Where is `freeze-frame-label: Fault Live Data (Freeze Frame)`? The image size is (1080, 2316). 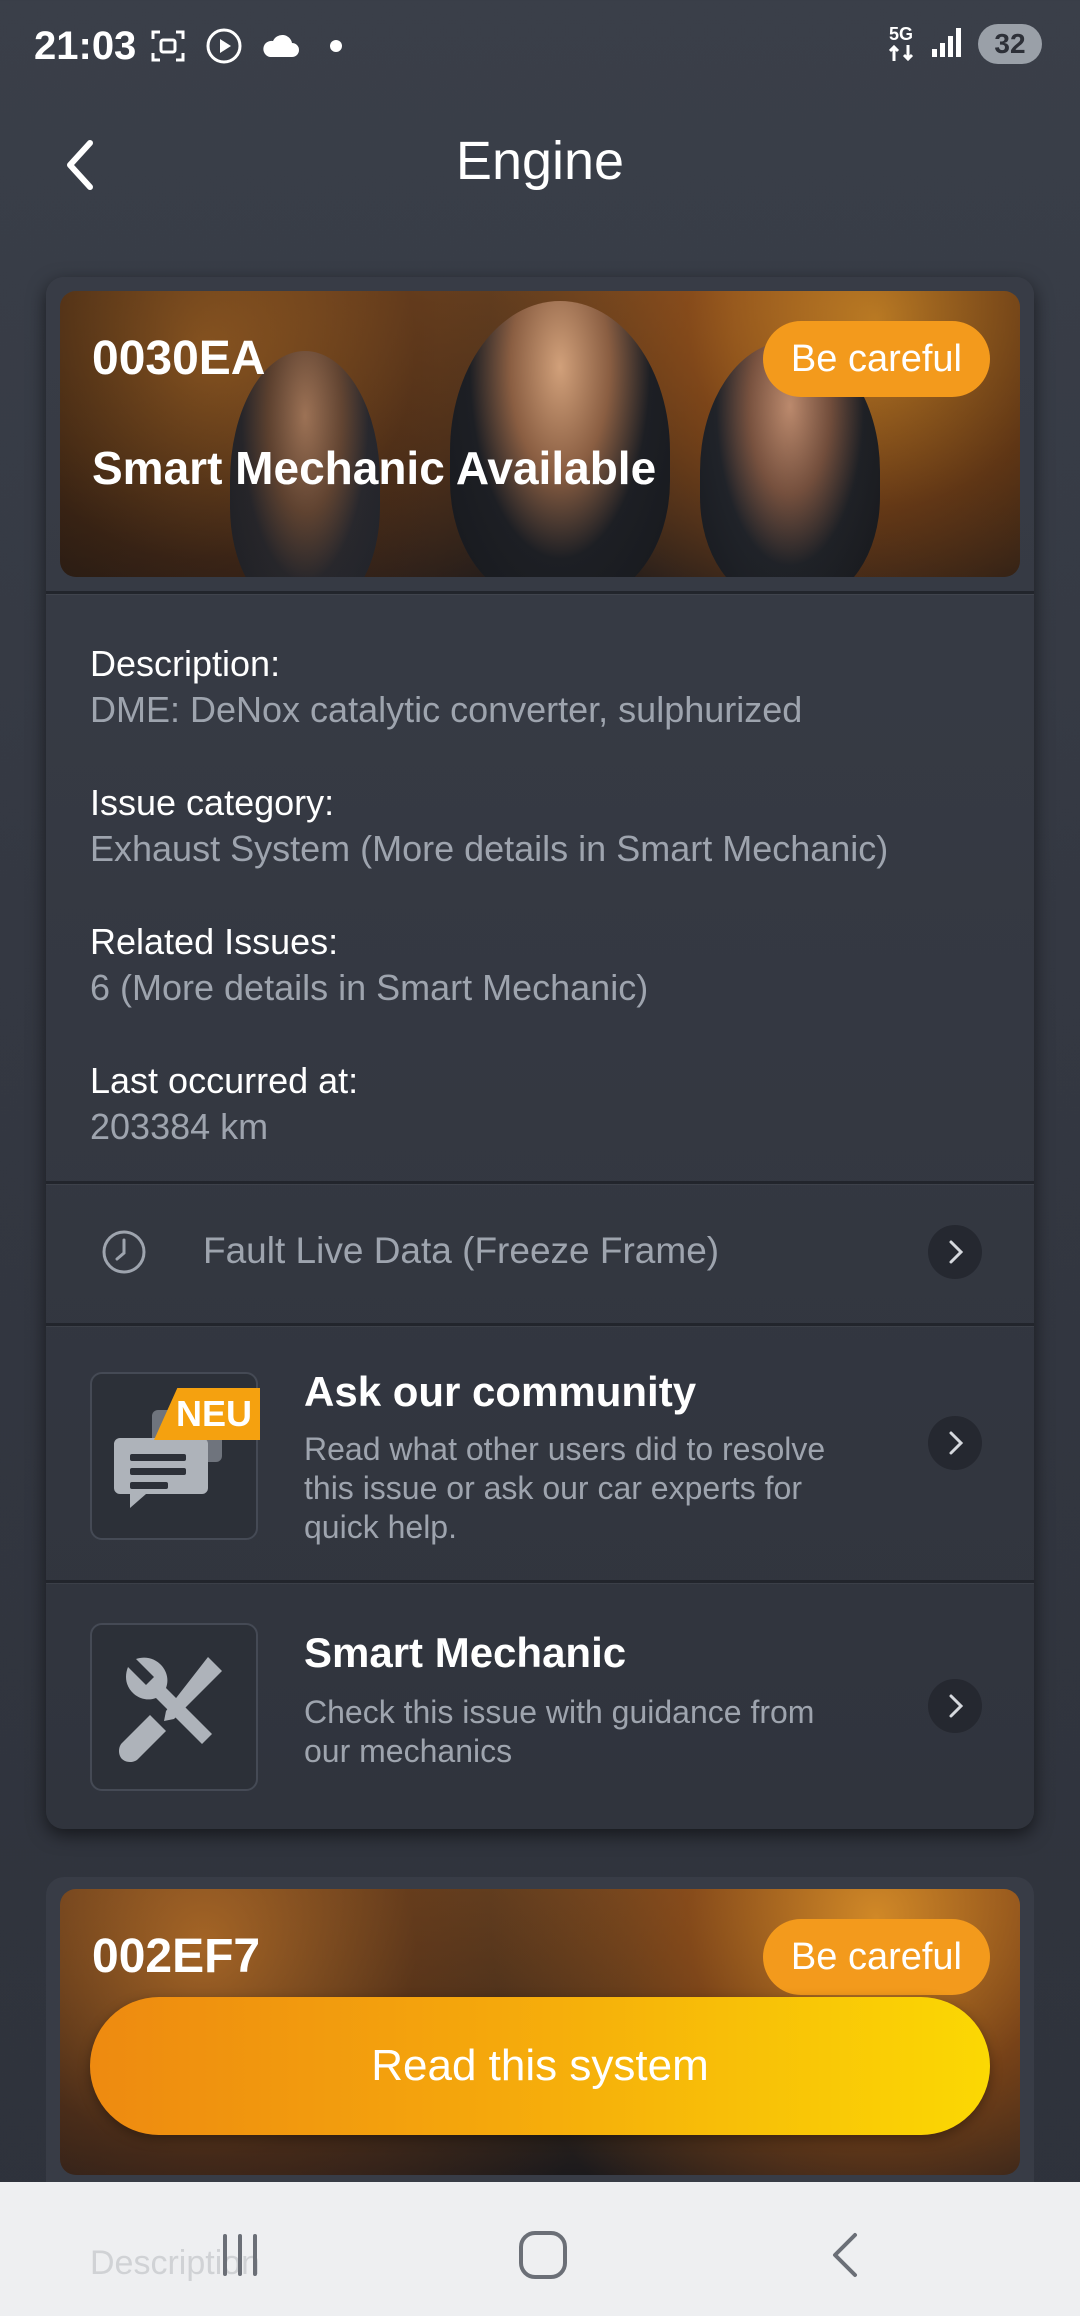
freeze-frame-label: Fault Live Data (Freeze Frame) is located at coordinates (461, 1250).